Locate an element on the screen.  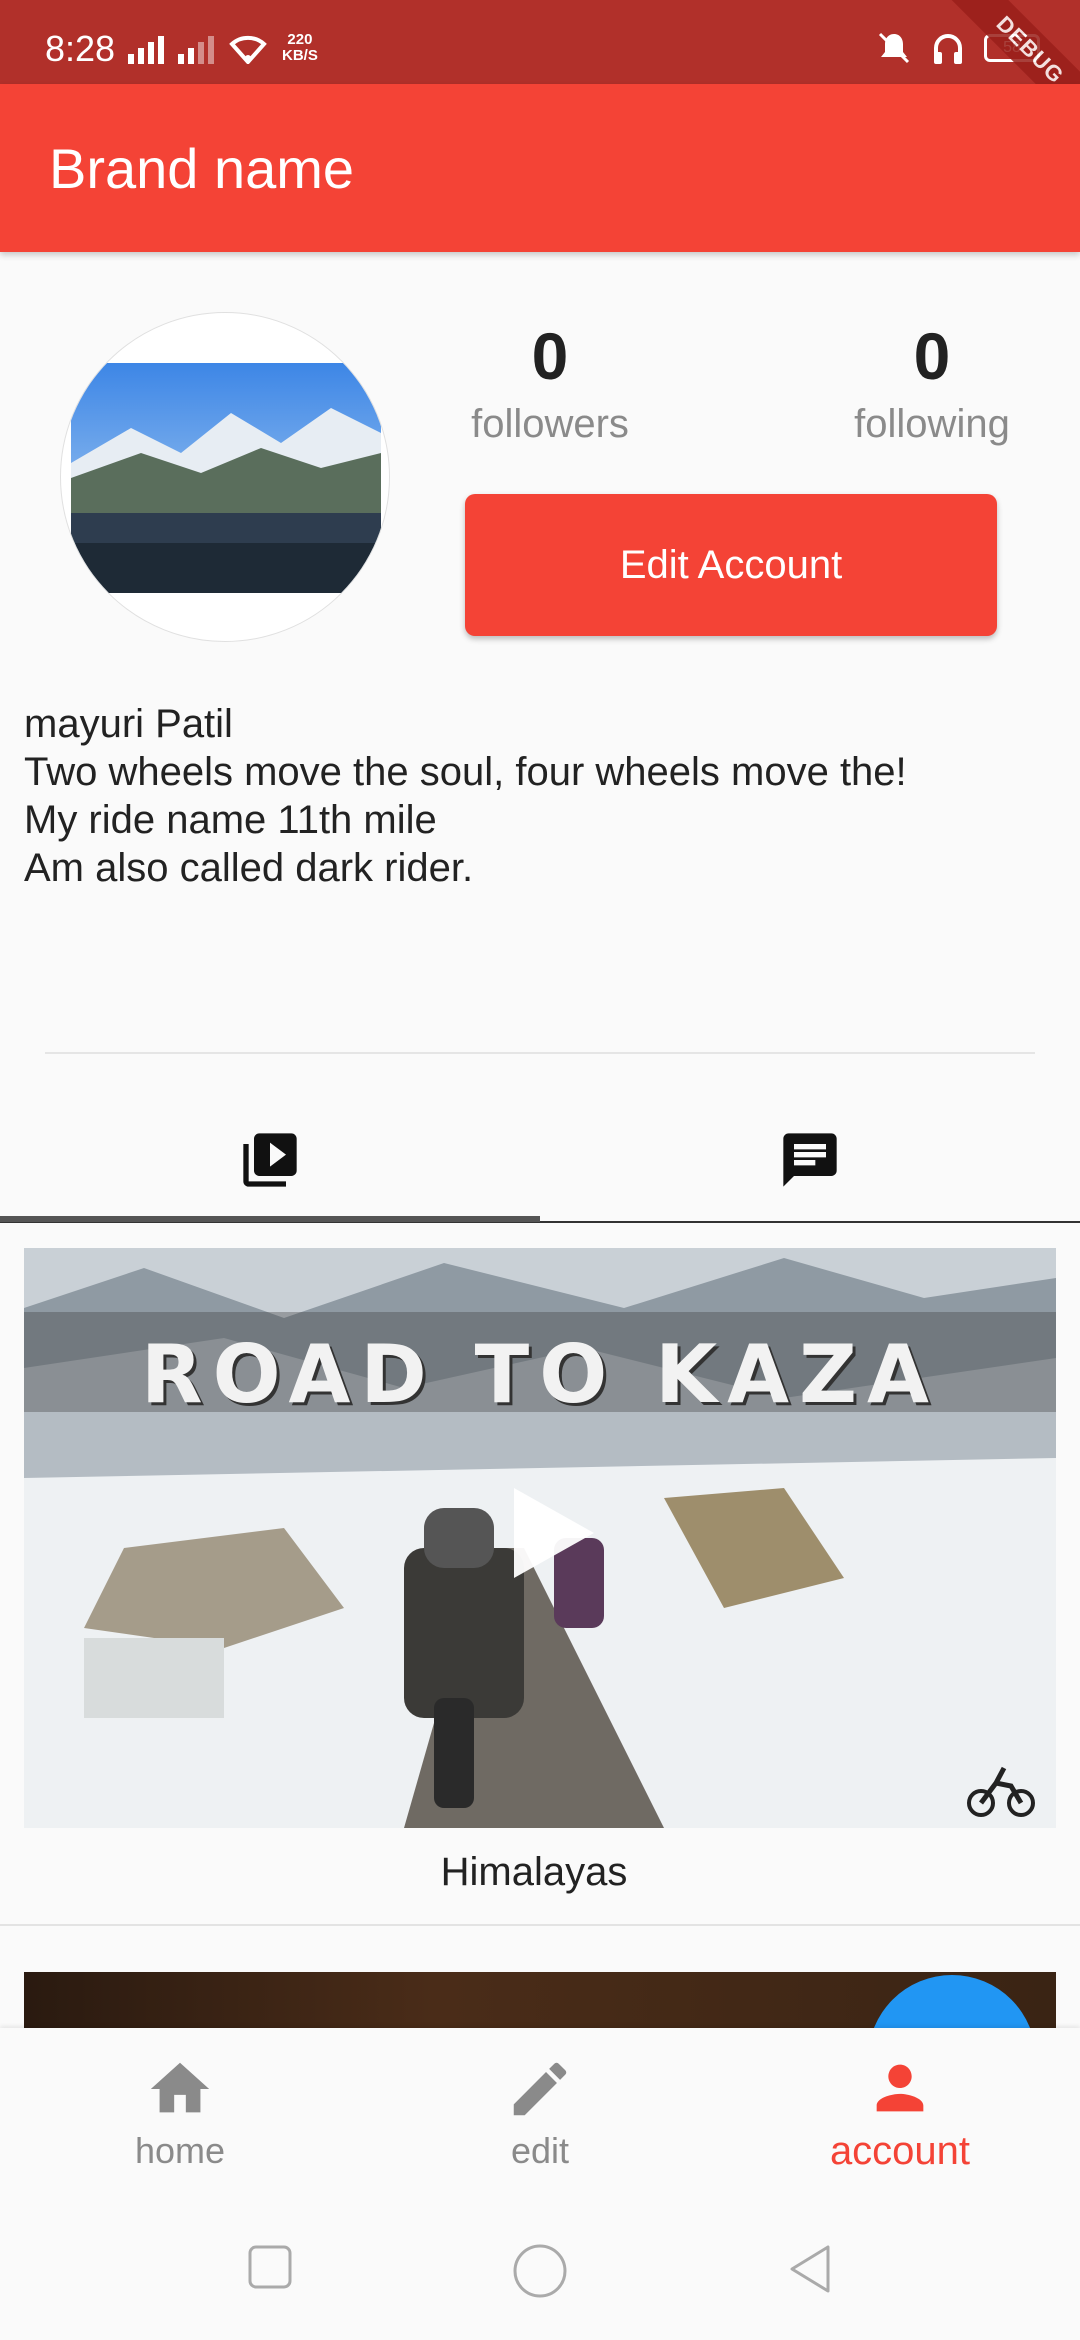
motorcycle-icon is located at coordinates (1001, 1791).